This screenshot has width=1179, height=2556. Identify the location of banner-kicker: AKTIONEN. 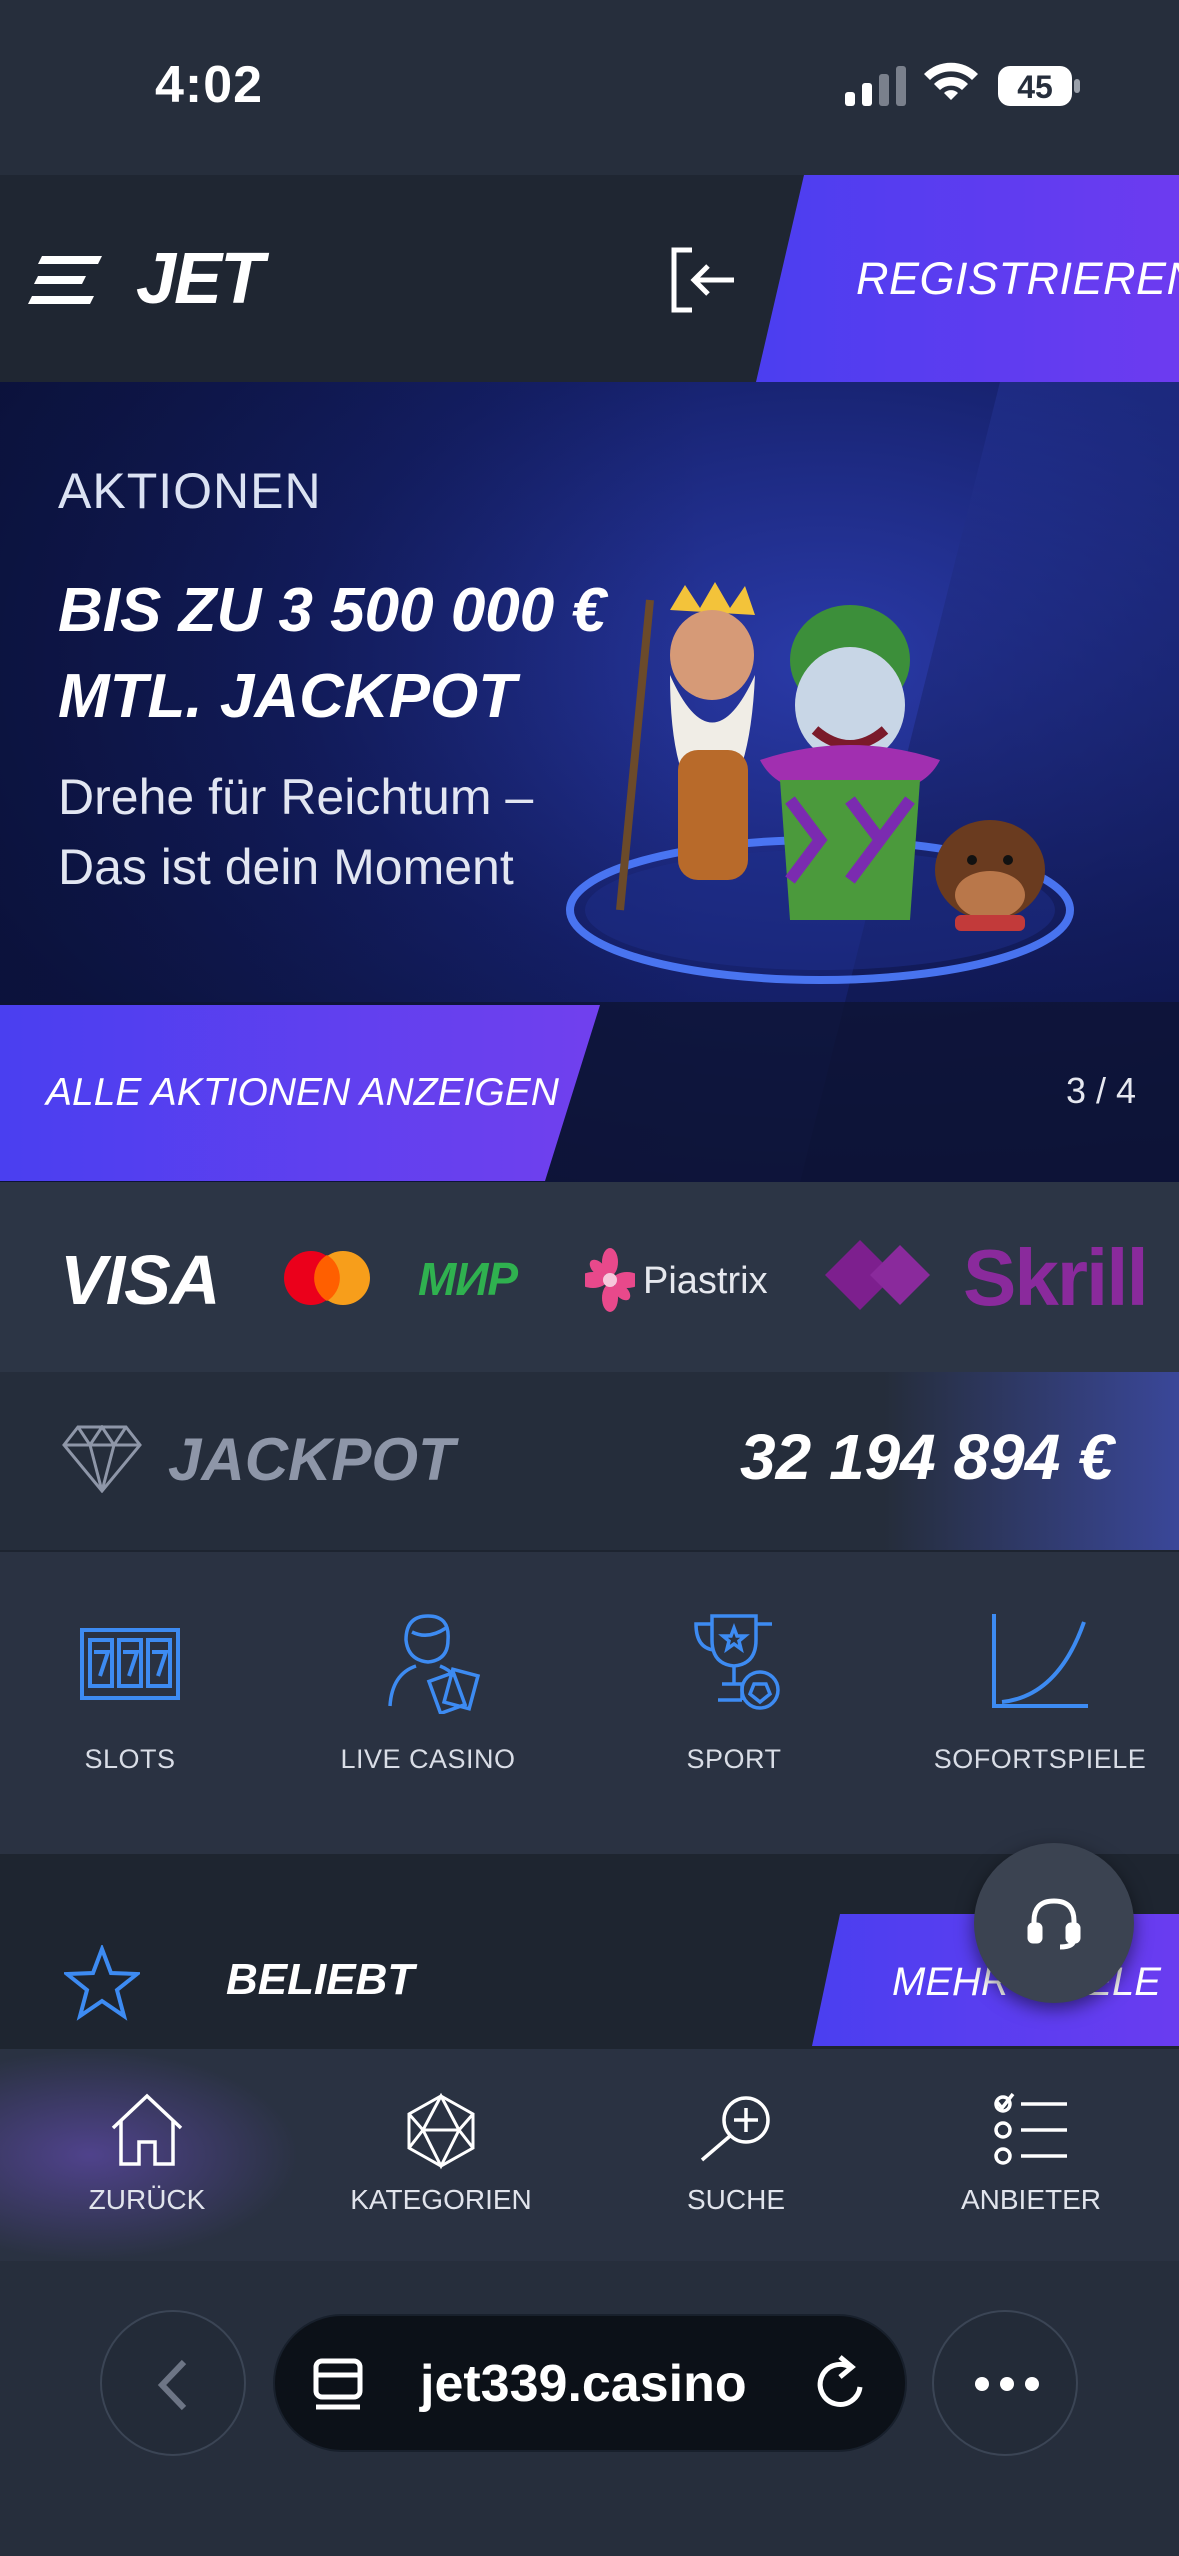
(190, 491).